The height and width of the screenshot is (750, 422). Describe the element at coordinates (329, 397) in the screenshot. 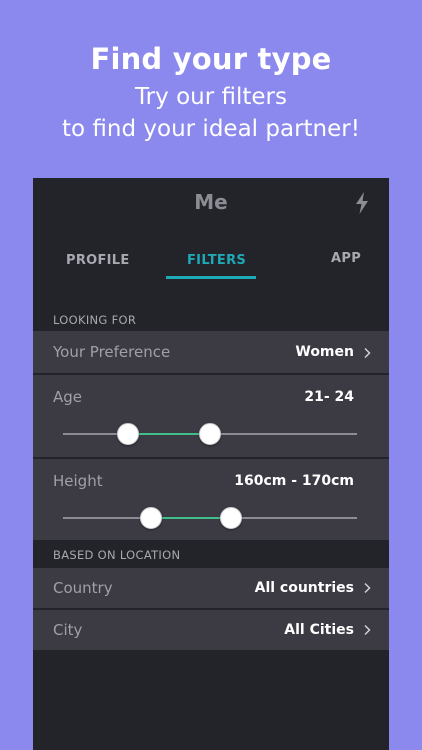

I see `age-value: 21- 24` at that location.